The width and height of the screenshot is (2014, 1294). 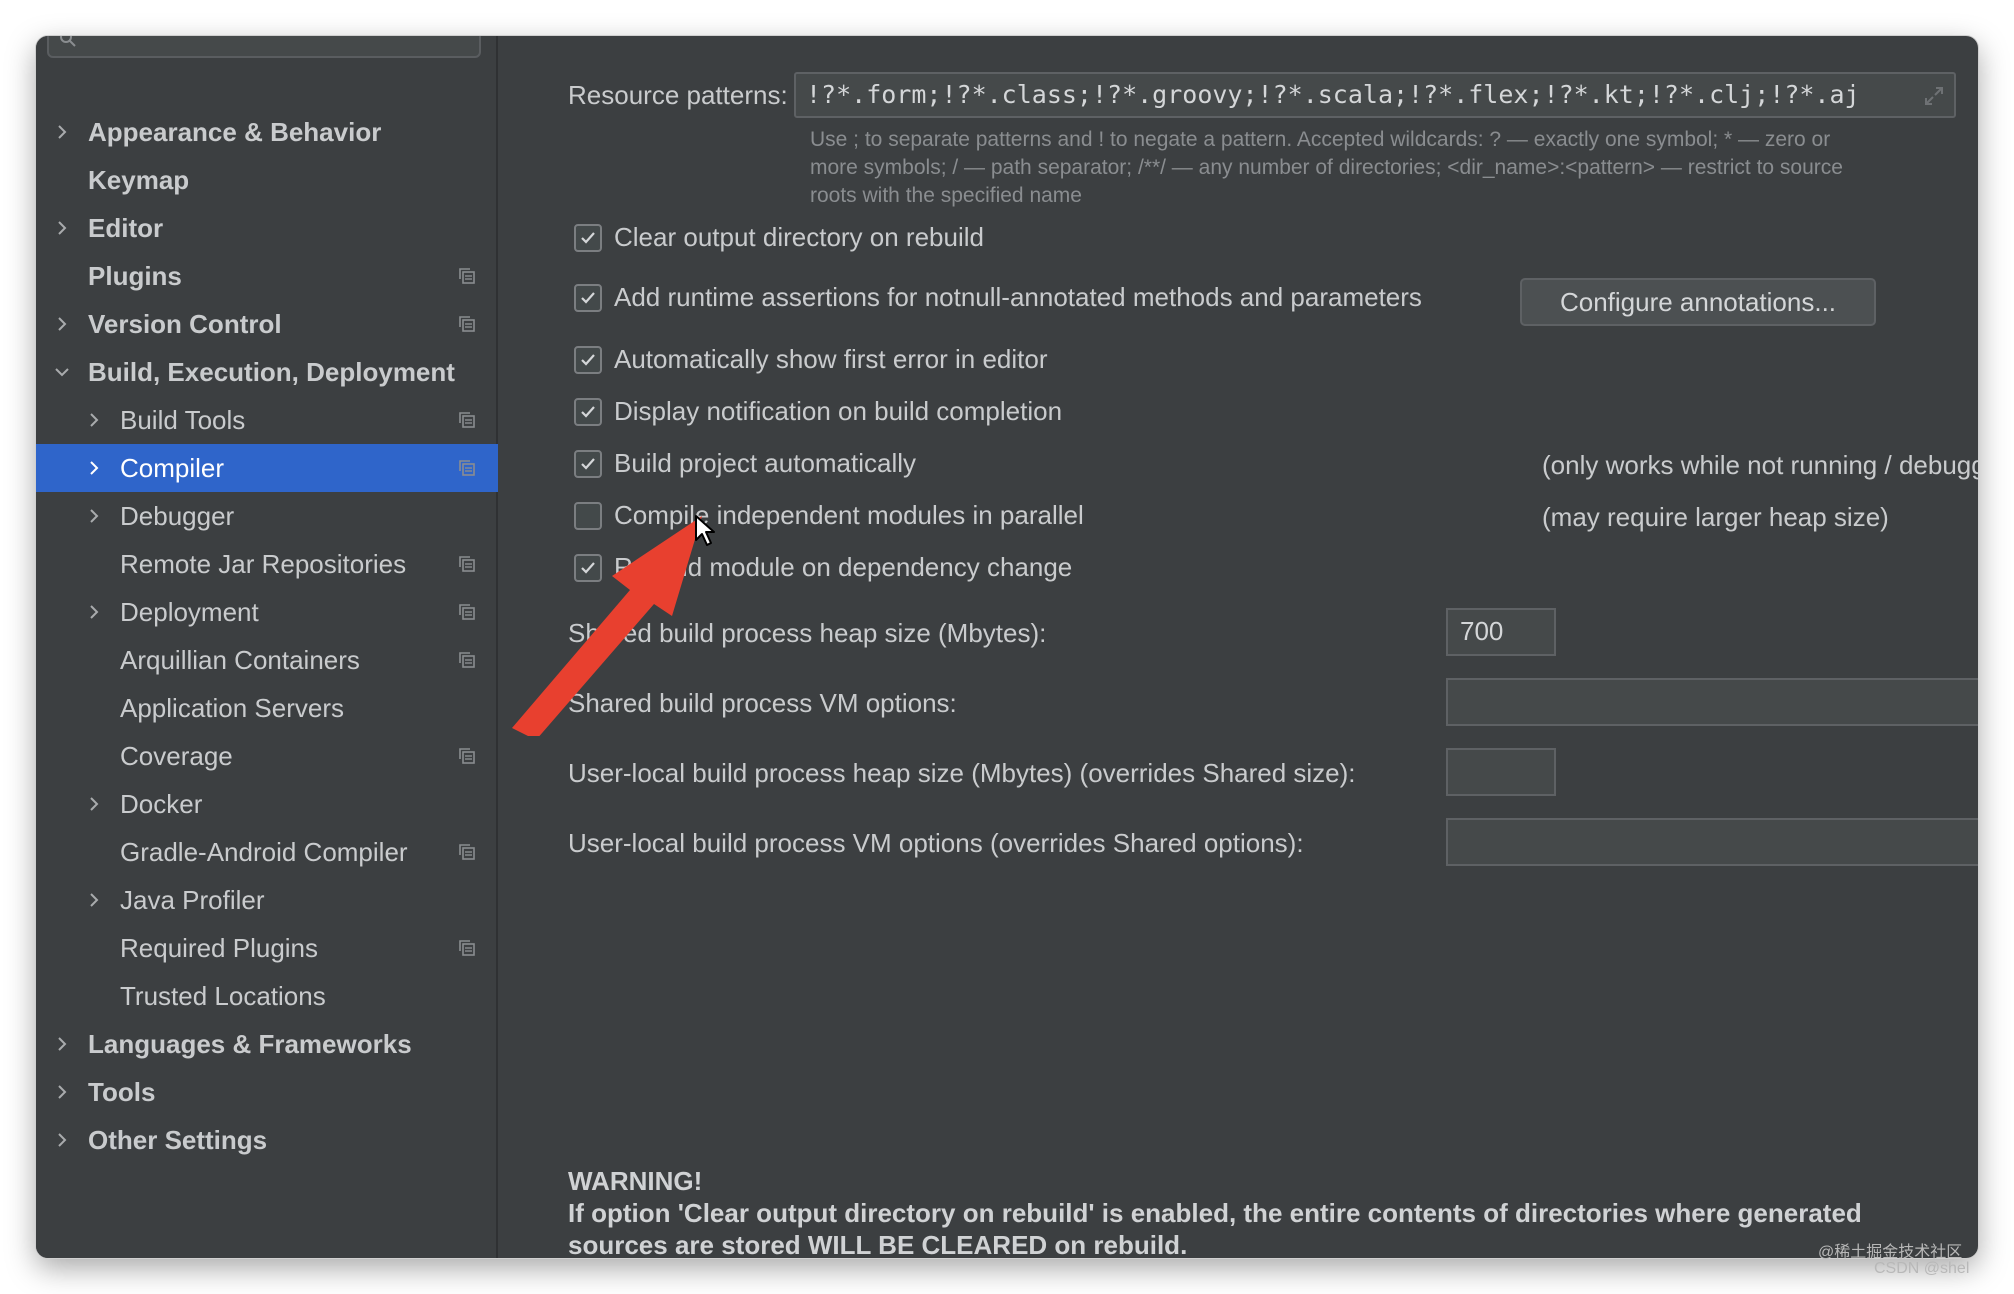 I want to click on parallel-note: (may require larger heap size), so click(x=1715, y=517).